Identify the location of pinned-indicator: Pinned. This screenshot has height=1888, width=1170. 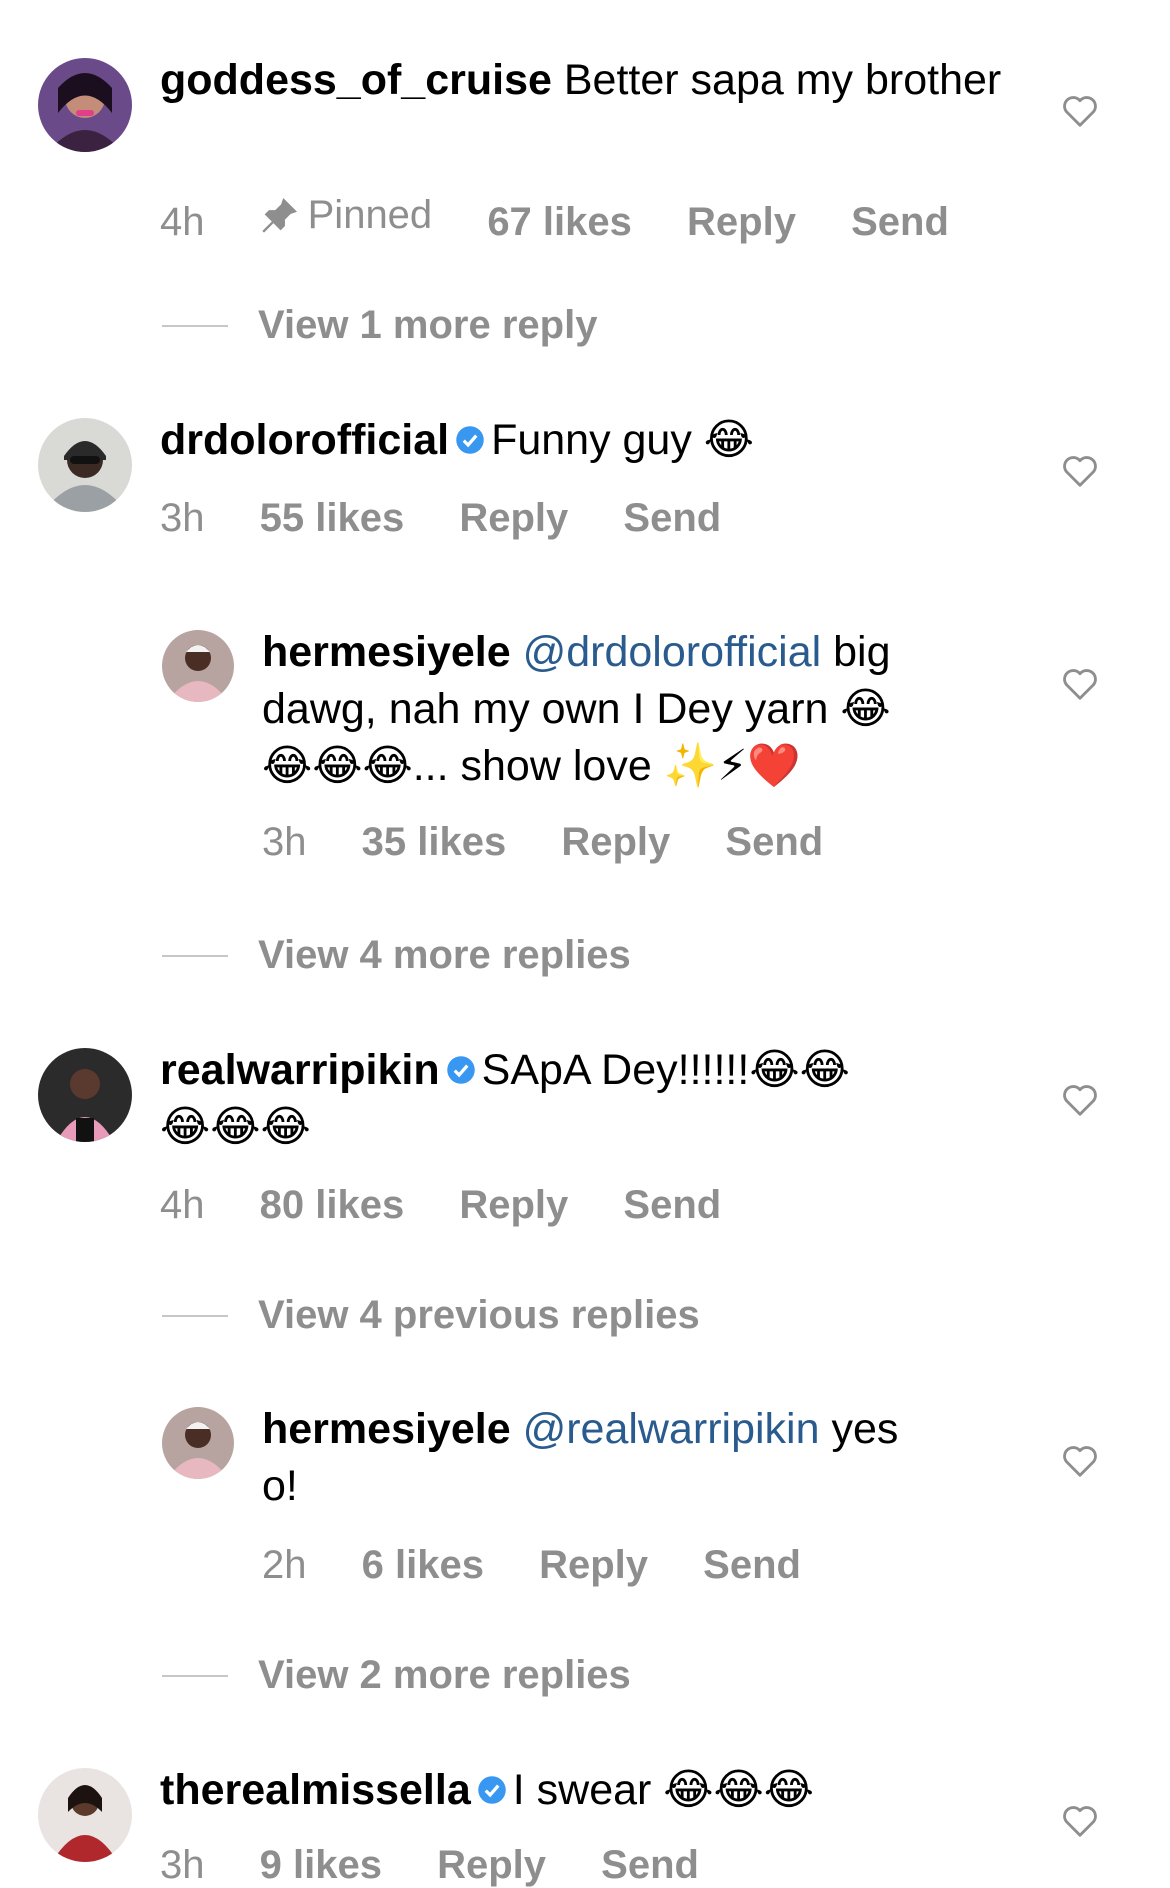
(346, 215).